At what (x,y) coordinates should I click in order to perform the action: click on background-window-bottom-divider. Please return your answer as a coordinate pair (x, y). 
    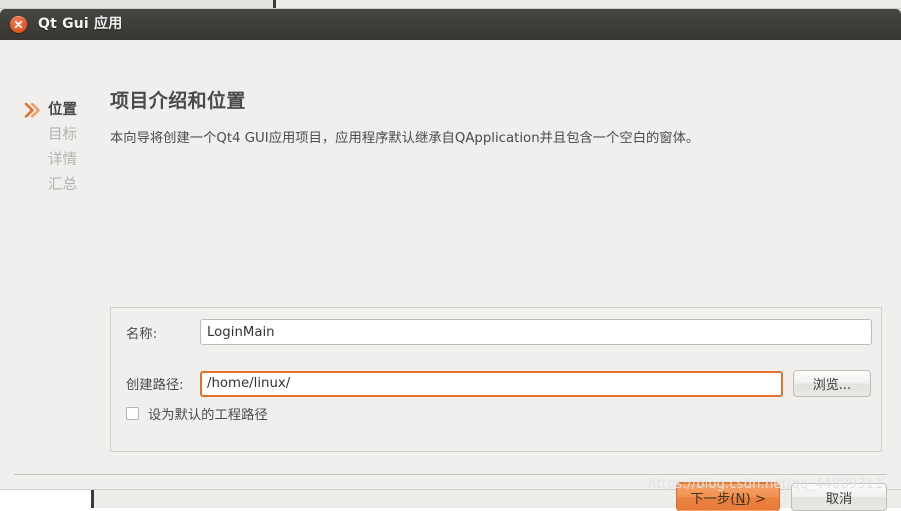
    Looking at the image, I should click on (92, 498).